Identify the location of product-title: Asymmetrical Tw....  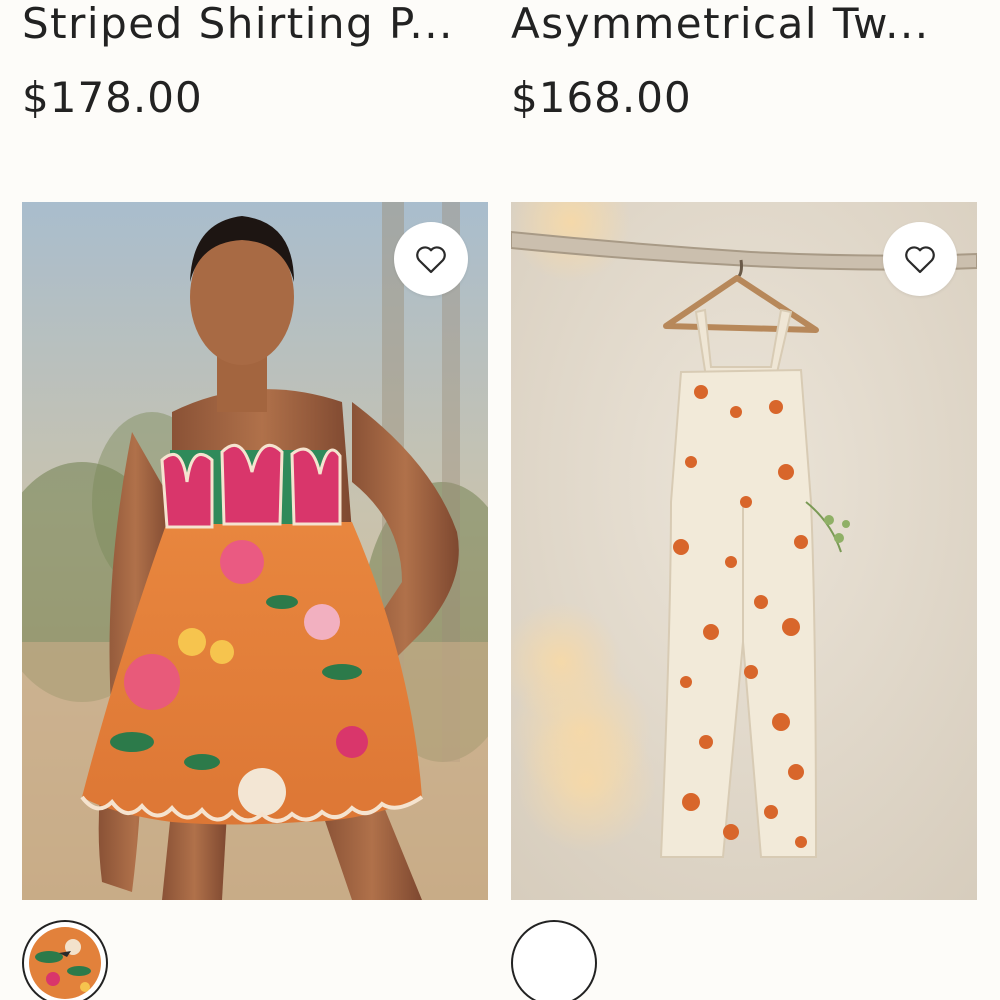
(746, 24).